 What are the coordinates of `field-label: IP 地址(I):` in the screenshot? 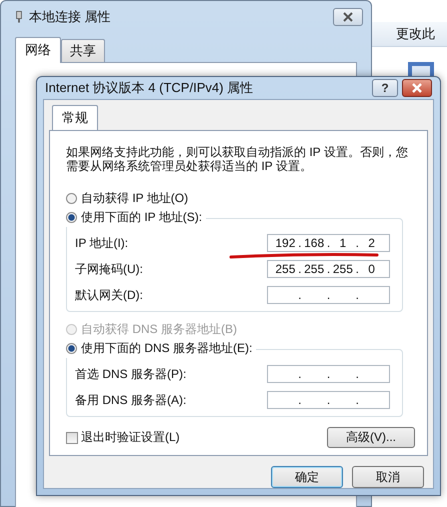 It's located at (101, 243).